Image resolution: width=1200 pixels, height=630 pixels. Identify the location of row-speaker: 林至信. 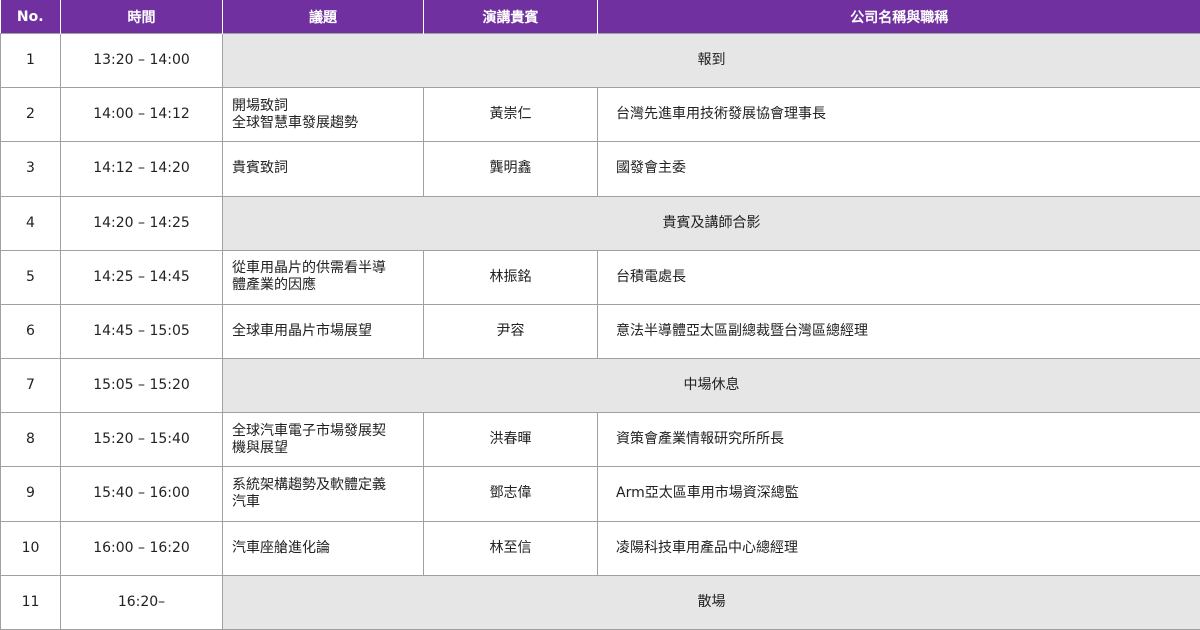
(510, 548).